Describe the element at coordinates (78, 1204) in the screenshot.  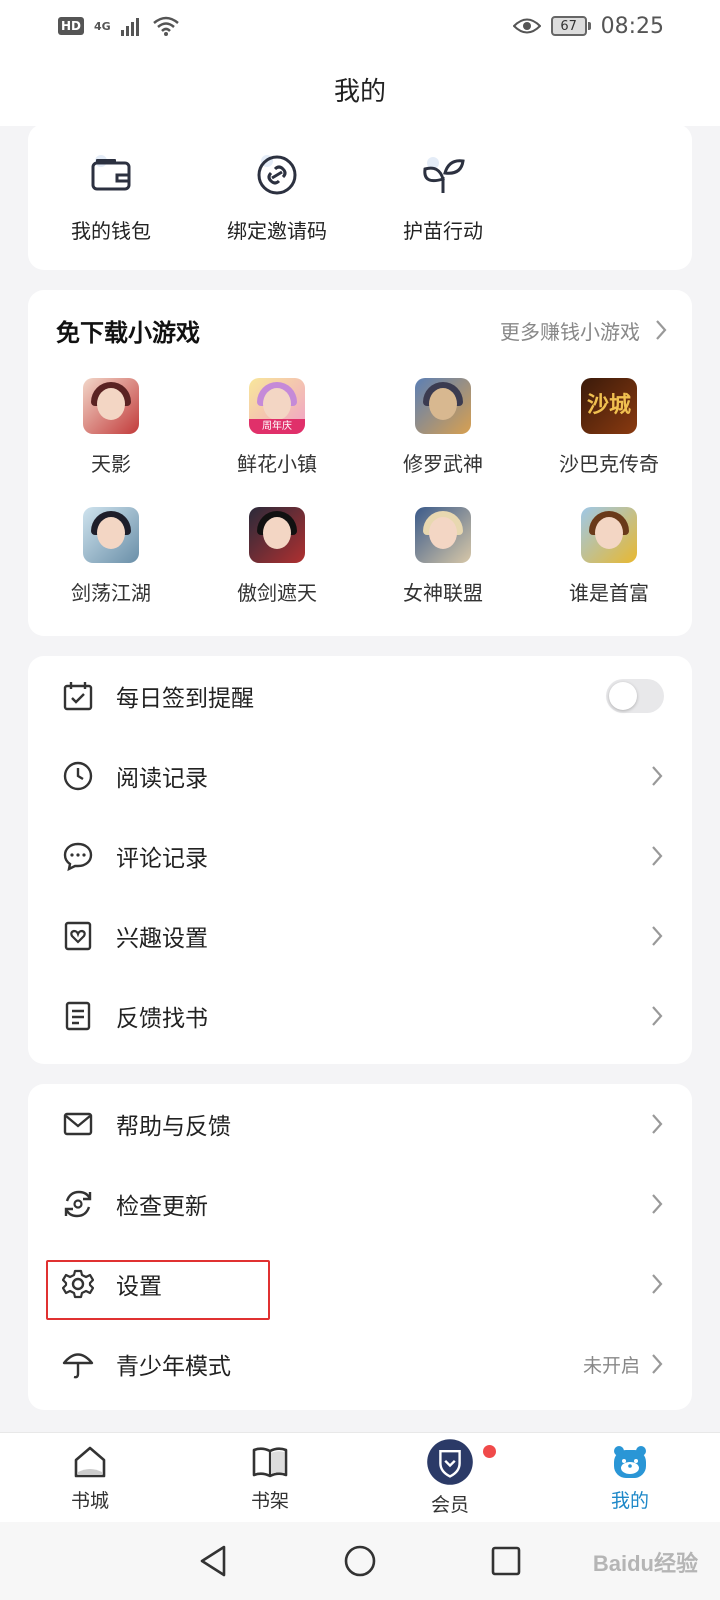
I see `refresh-icon` at that location.